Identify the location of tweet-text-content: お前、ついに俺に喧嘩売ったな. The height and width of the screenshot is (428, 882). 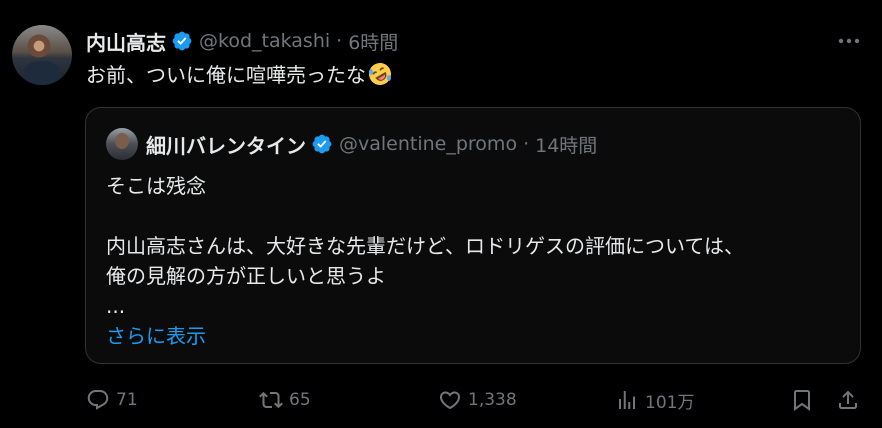
(226, 75).